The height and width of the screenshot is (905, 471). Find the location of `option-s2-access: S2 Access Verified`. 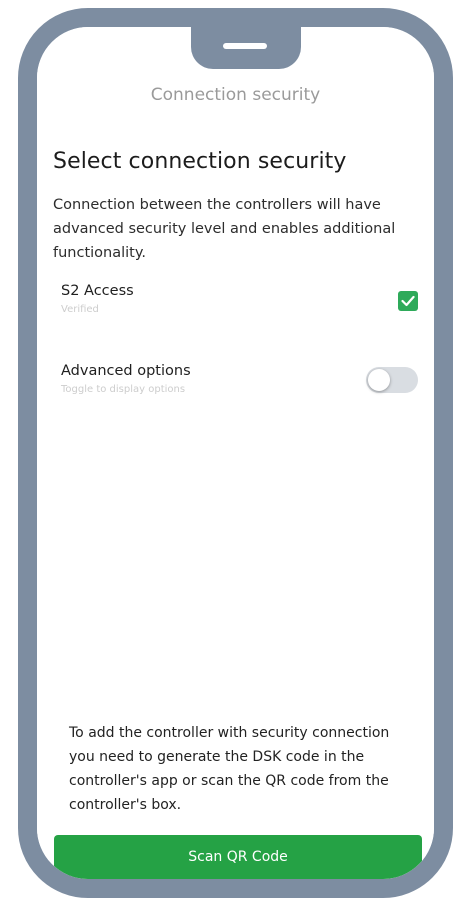

option-s2-access: S2 Access Verified is located at coordinates (235, 307).